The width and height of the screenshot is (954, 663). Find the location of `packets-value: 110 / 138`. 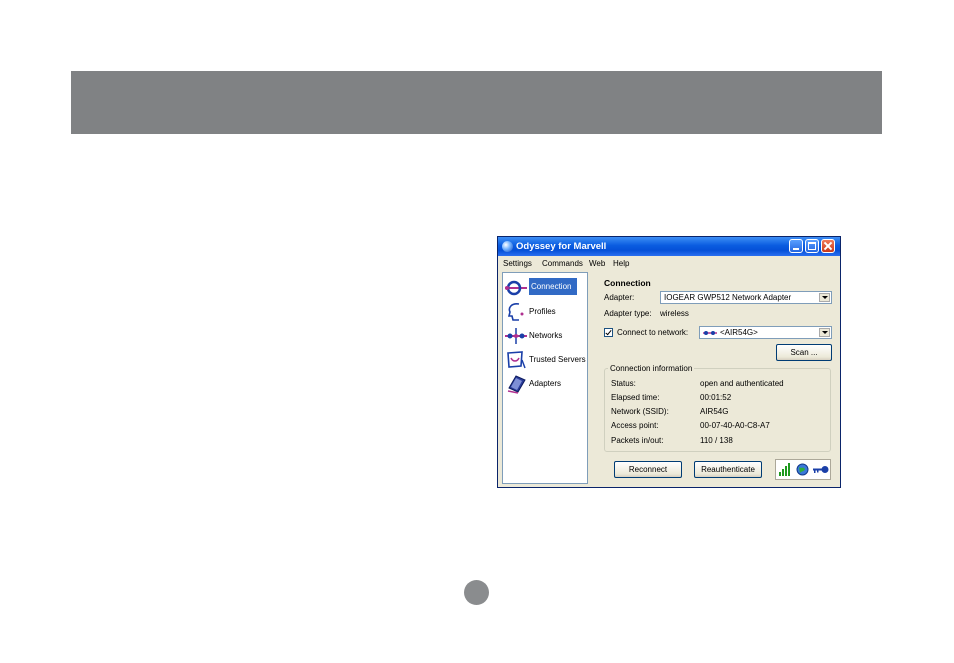

packets-value: 110 / 138 is located at coordinates (716, 440).